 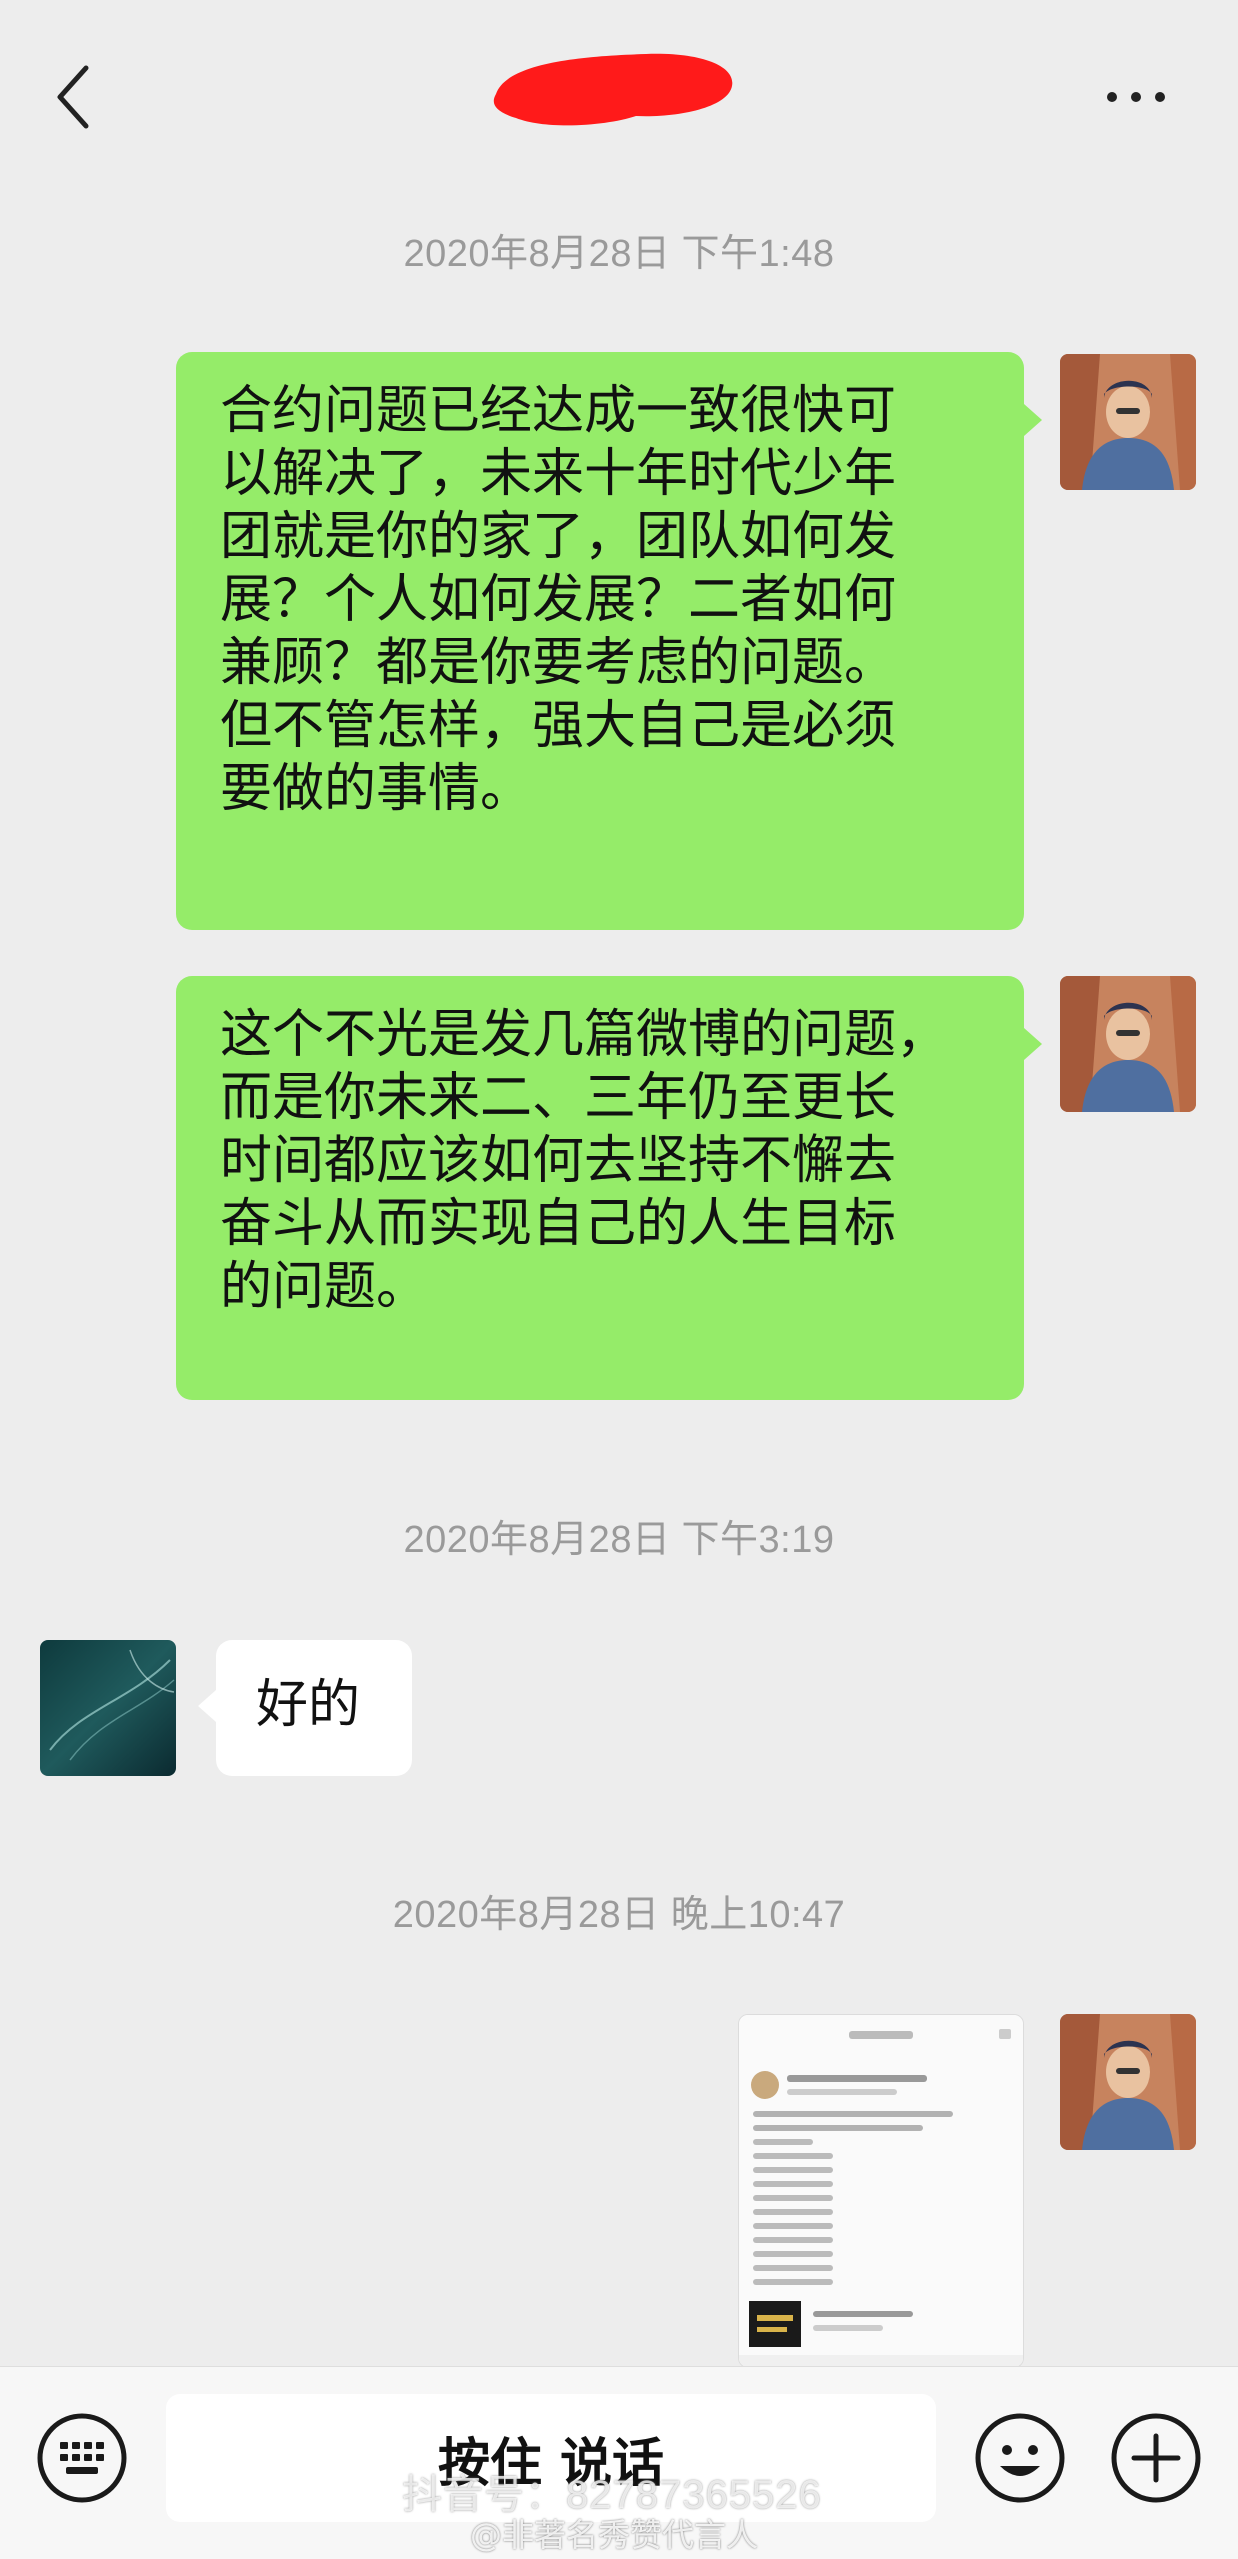 What do you see at coordinates (376, 789) in the screenshot?
I see `message-line: 要做的事情。` at bounding box center [376, 789].